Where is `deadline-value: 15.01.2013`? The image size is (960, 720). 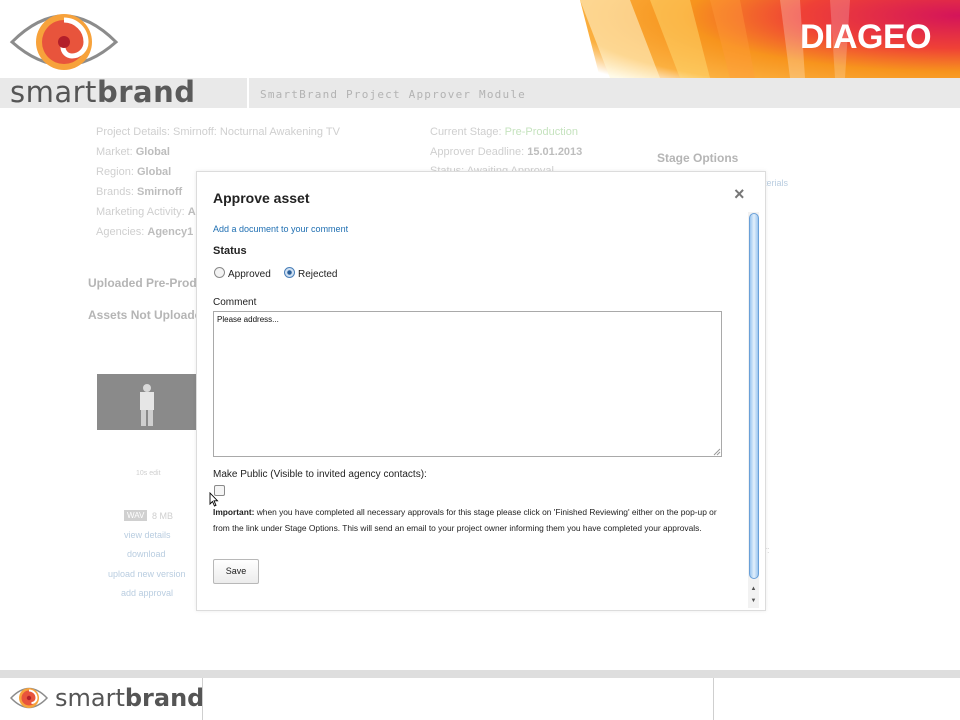 deadline-value: 15.01.2013 is located at coordinates (555, 152).